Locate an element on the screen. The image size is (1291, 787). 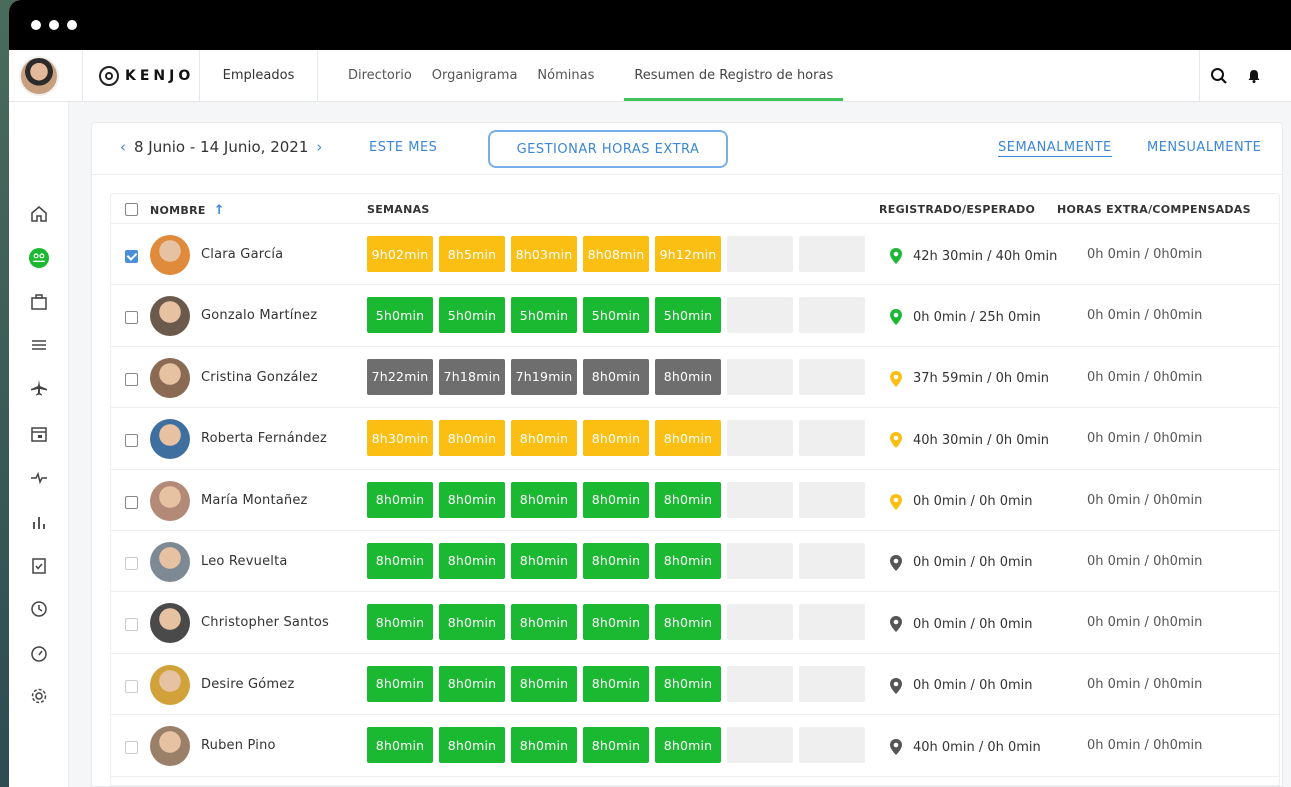
pulse-icon is located at coordinates (39, 478).